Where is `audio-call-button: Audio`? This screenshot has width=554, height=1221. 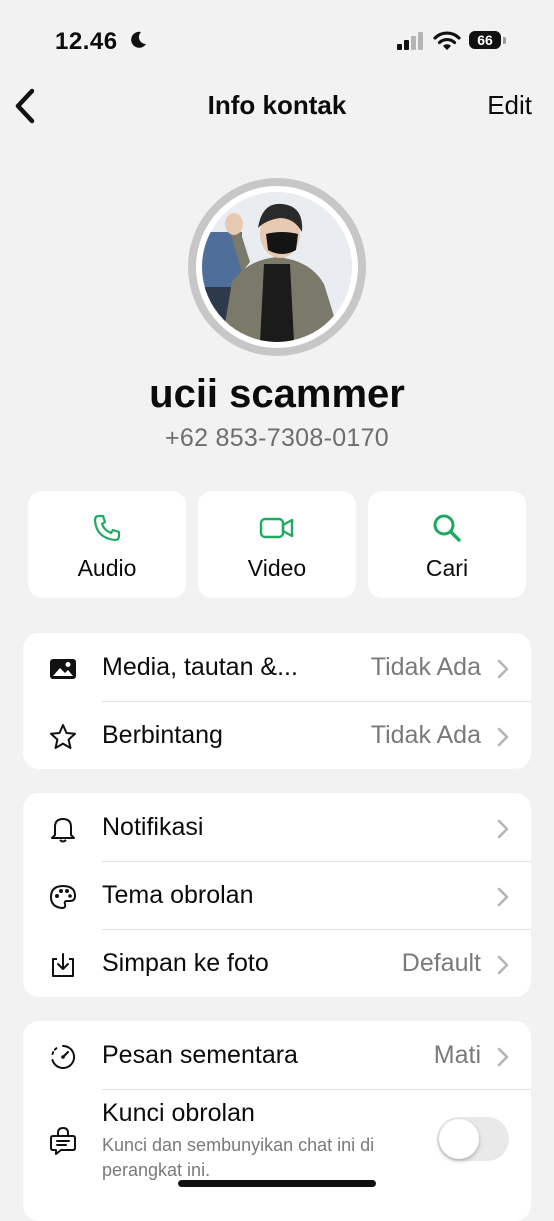
audio-call-button: Audio is located at coordinates (107, 544).